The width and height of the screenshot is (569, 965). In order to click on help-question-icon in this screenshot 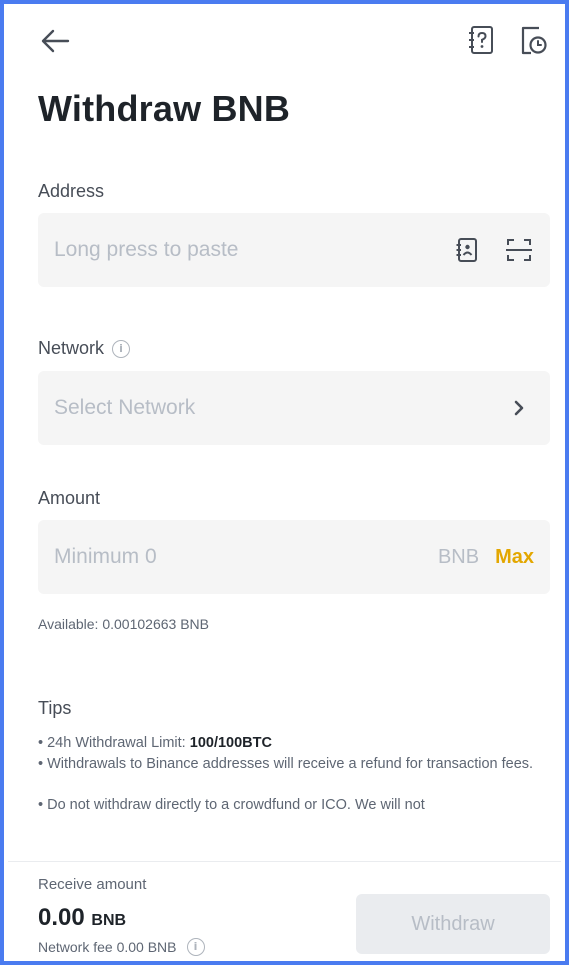, I will do `click(481, 40)`.